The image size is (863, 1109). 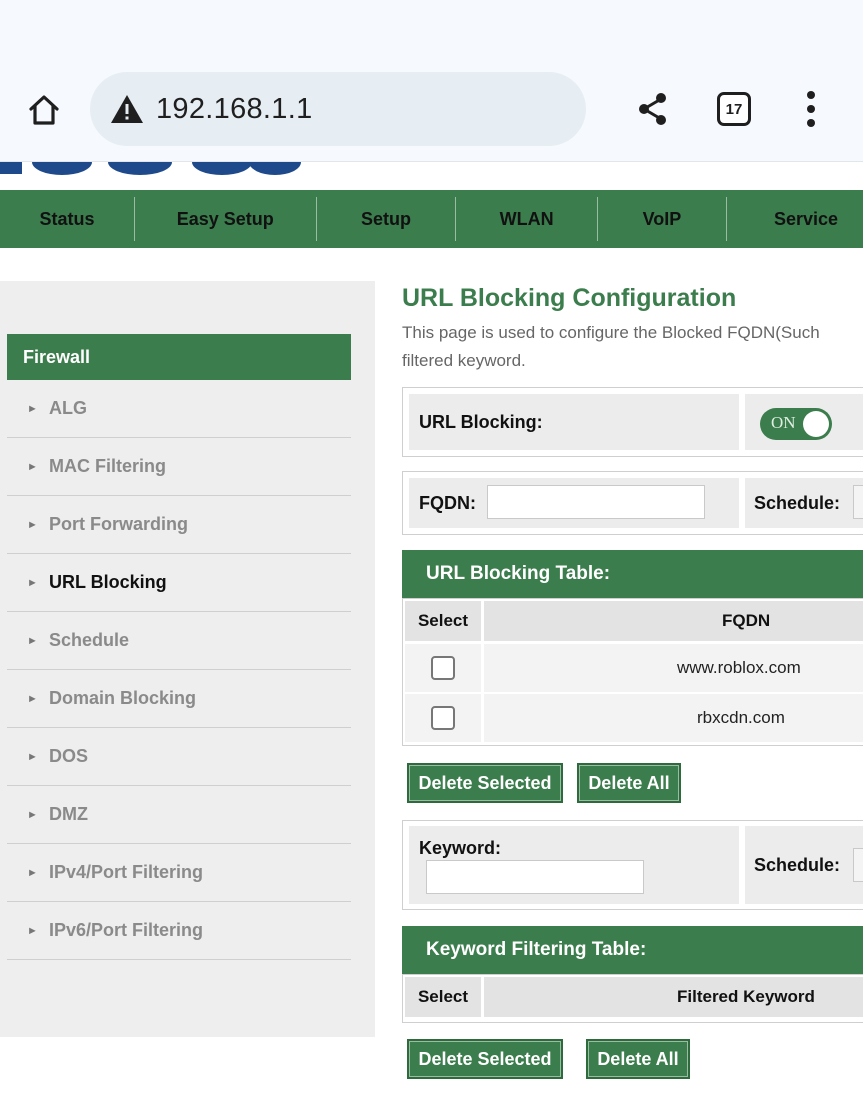 I want to click on nav-wlan: WLAN, so click(x=526, y=219).